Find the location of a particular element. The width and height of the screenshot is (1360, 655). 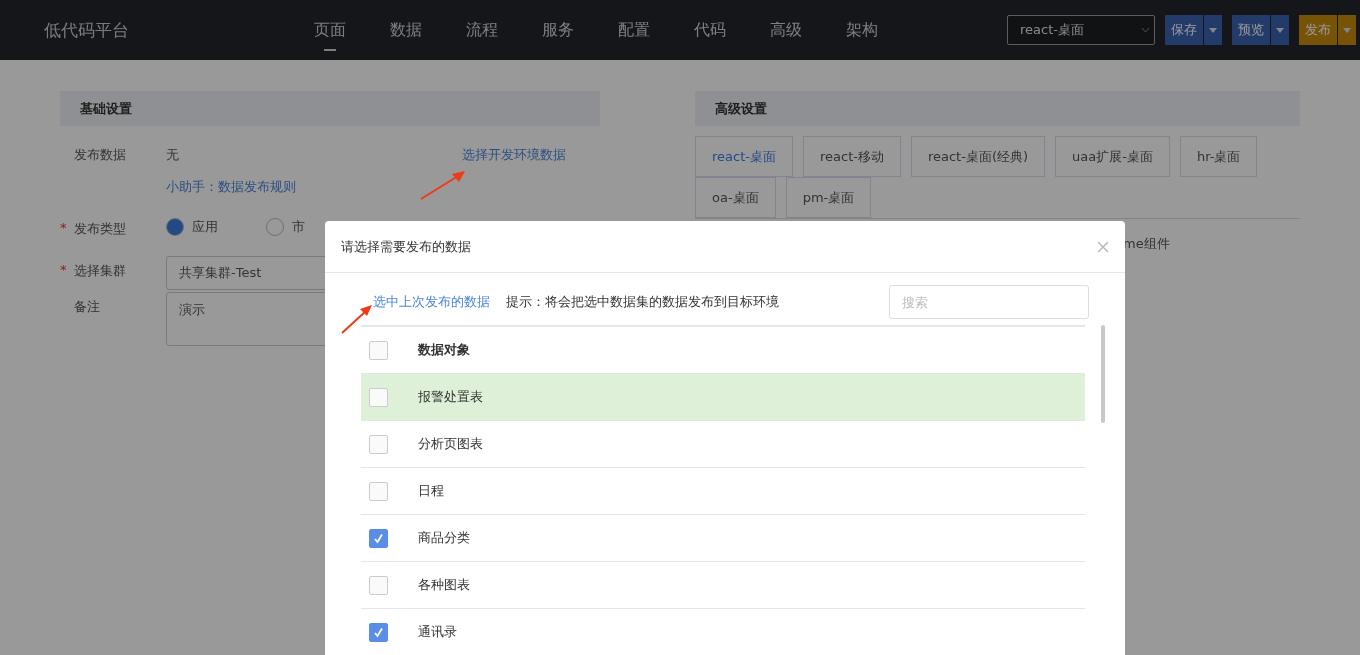

form-label: 备注 is located at coordinates (87, 307).